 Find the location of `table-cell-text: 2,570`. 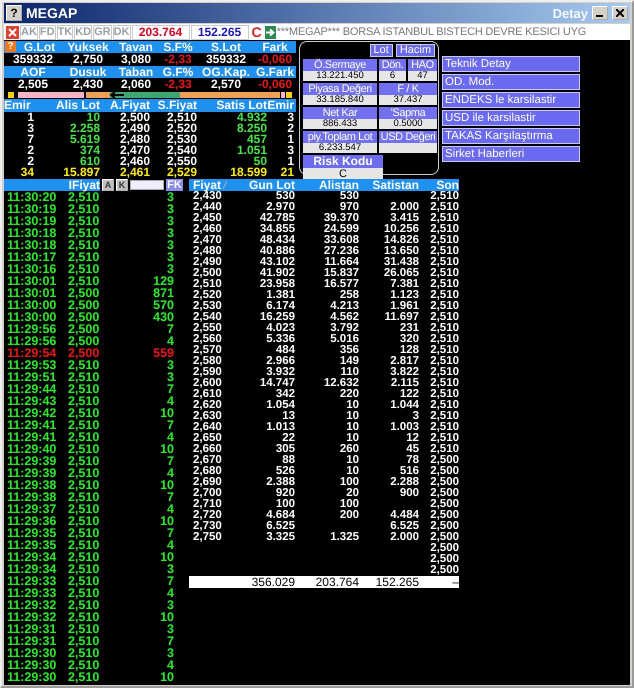

table-cell-text: 2,570 is located at coordinates (207, 350).